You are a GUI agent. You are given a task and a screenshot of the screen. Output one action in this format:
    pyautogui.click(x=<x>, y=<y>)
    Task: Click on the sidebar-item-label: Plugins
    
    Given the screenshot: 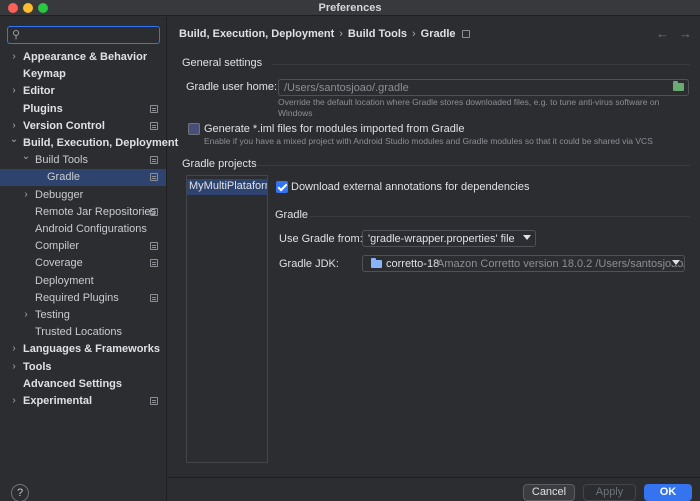 What is the action you would take?
    pyautogui.click(x=43, y=109)
    